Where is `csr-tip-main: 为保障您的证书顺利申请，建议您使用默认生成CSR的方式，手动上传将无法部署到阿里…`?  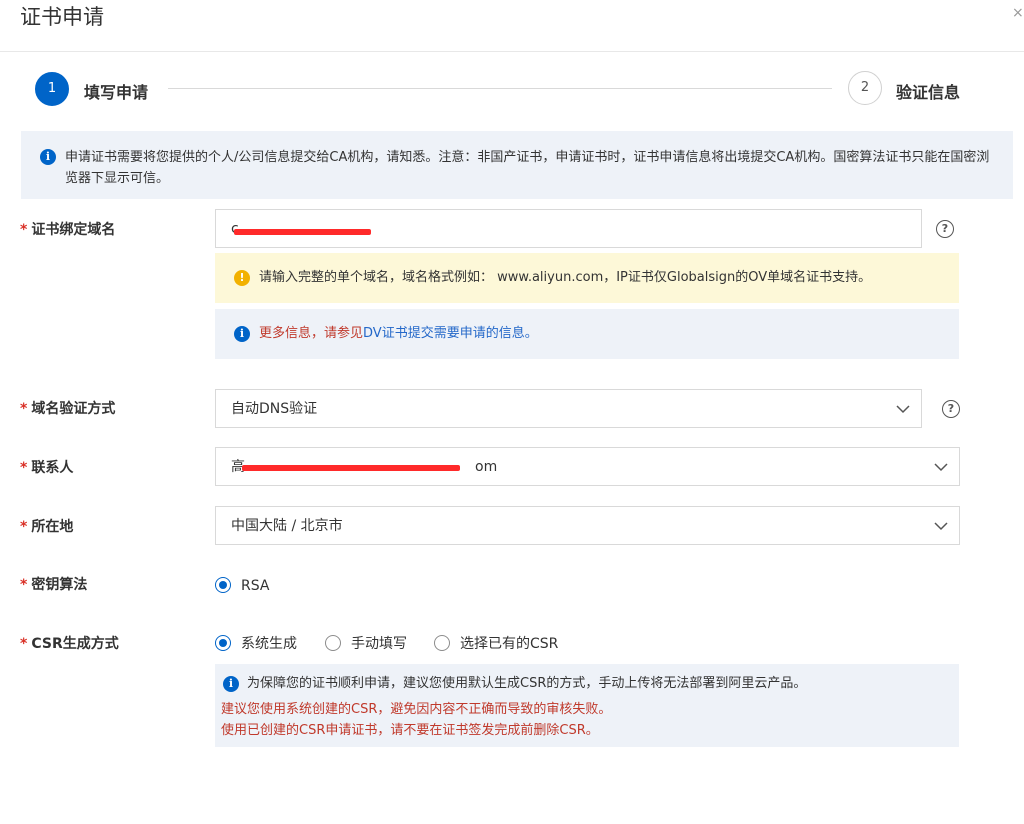 csr-tip-main: 为保障您的证书顺利申请，建议您使用默认生成CSR的方式，手动上传将无法部署到阿里… is located at coordinates (527, 683).